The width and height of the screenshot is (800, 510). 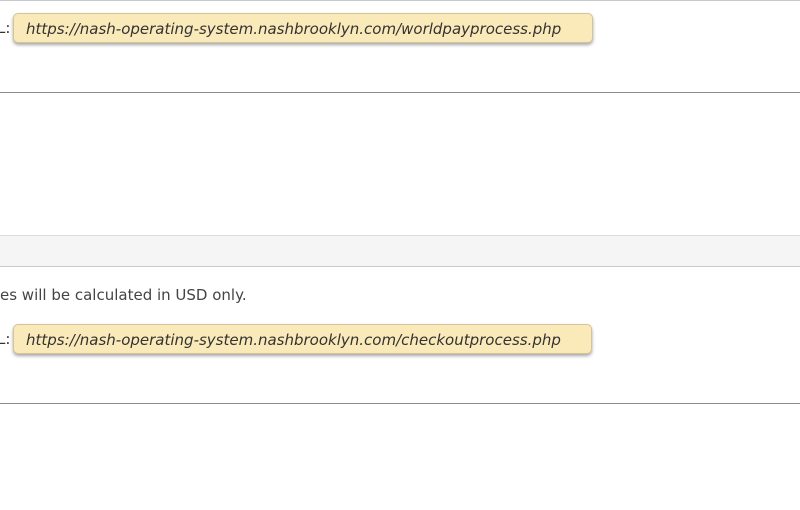 What do you see at coordinates (400, 0) in the screenshot?
I see `top-divider` at bounding box center [400, 0].